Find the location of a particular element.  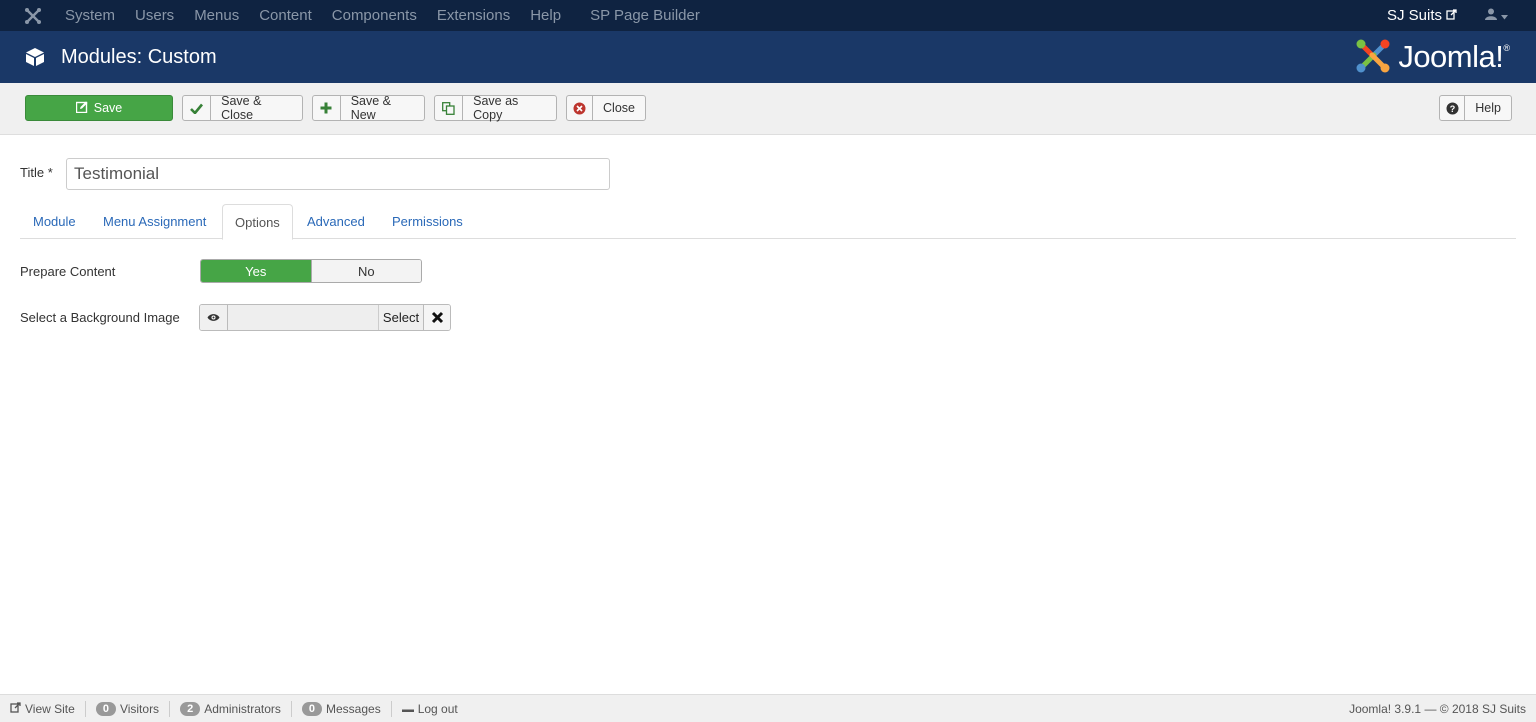

logout-link: Log out is located at coordinates (430, 709).